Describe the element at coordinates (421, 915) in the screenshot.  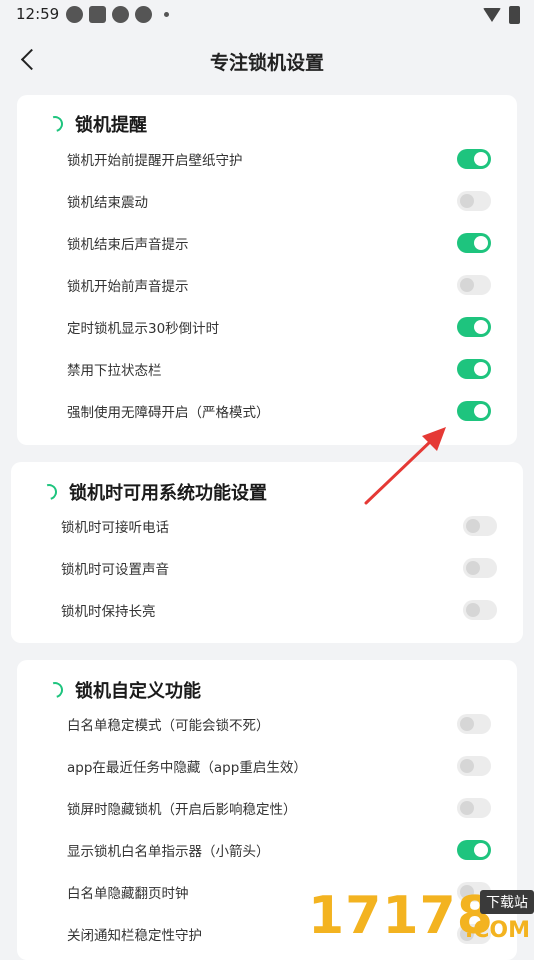
I see `watermark-logo: 17178 下载站 .COM` at that location.